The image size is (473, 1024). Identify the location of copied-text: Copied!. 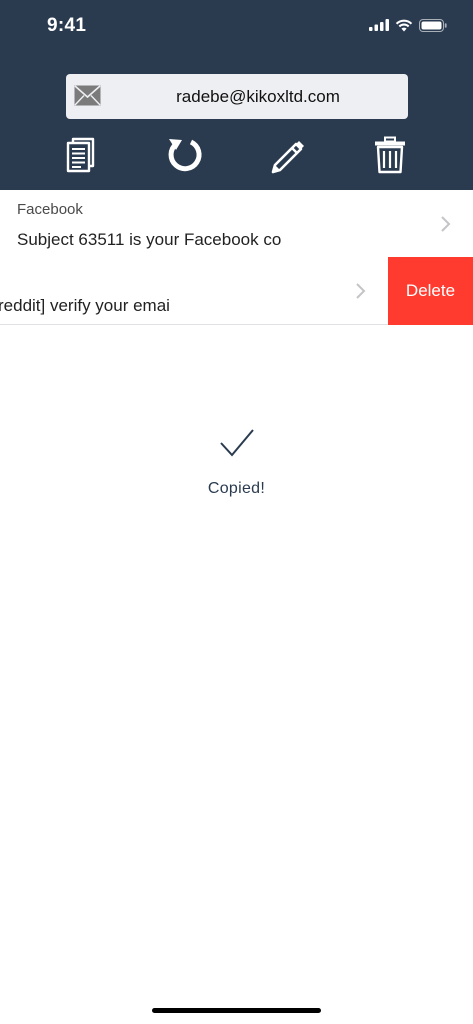
(236, 488).